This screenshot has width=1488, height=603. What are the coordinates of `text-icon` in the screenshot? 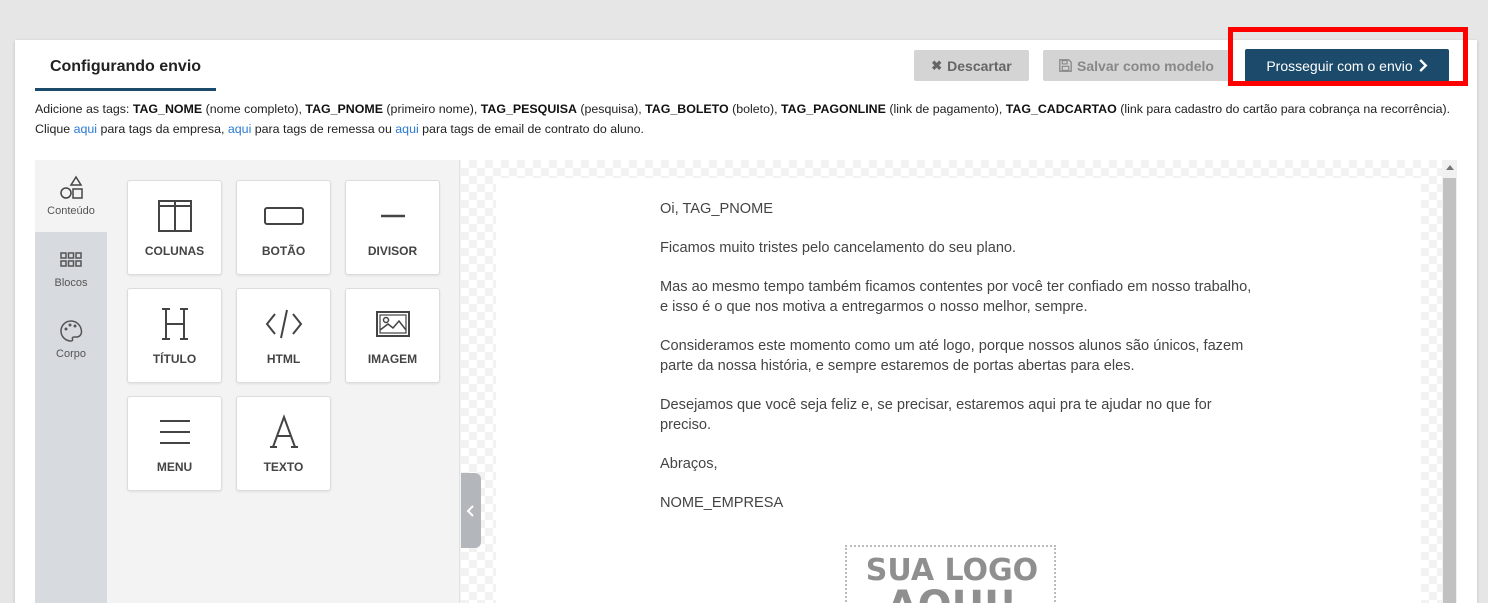 It's located at (283, 430).